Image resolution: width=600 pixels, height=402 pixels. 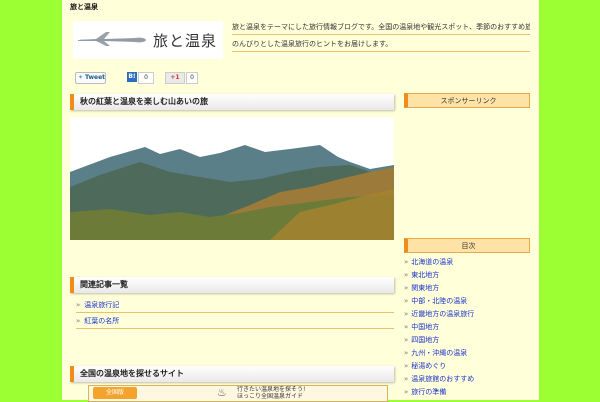 What do you see at coordinates (101, 305) in the screenshot?
I see `related-article-link: 温泉旅行記` at bounding box center [101, 305].